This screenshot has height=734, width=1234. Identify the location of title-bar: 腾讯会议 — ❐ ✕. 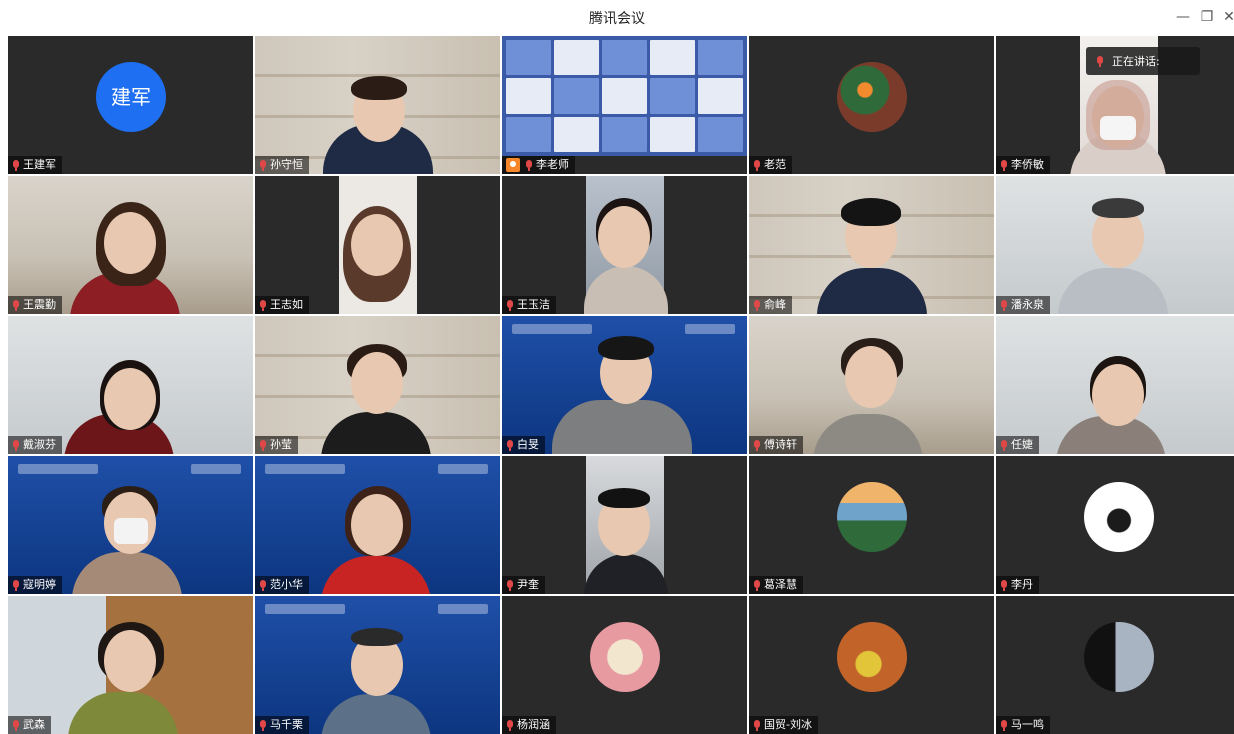
(617, 17).